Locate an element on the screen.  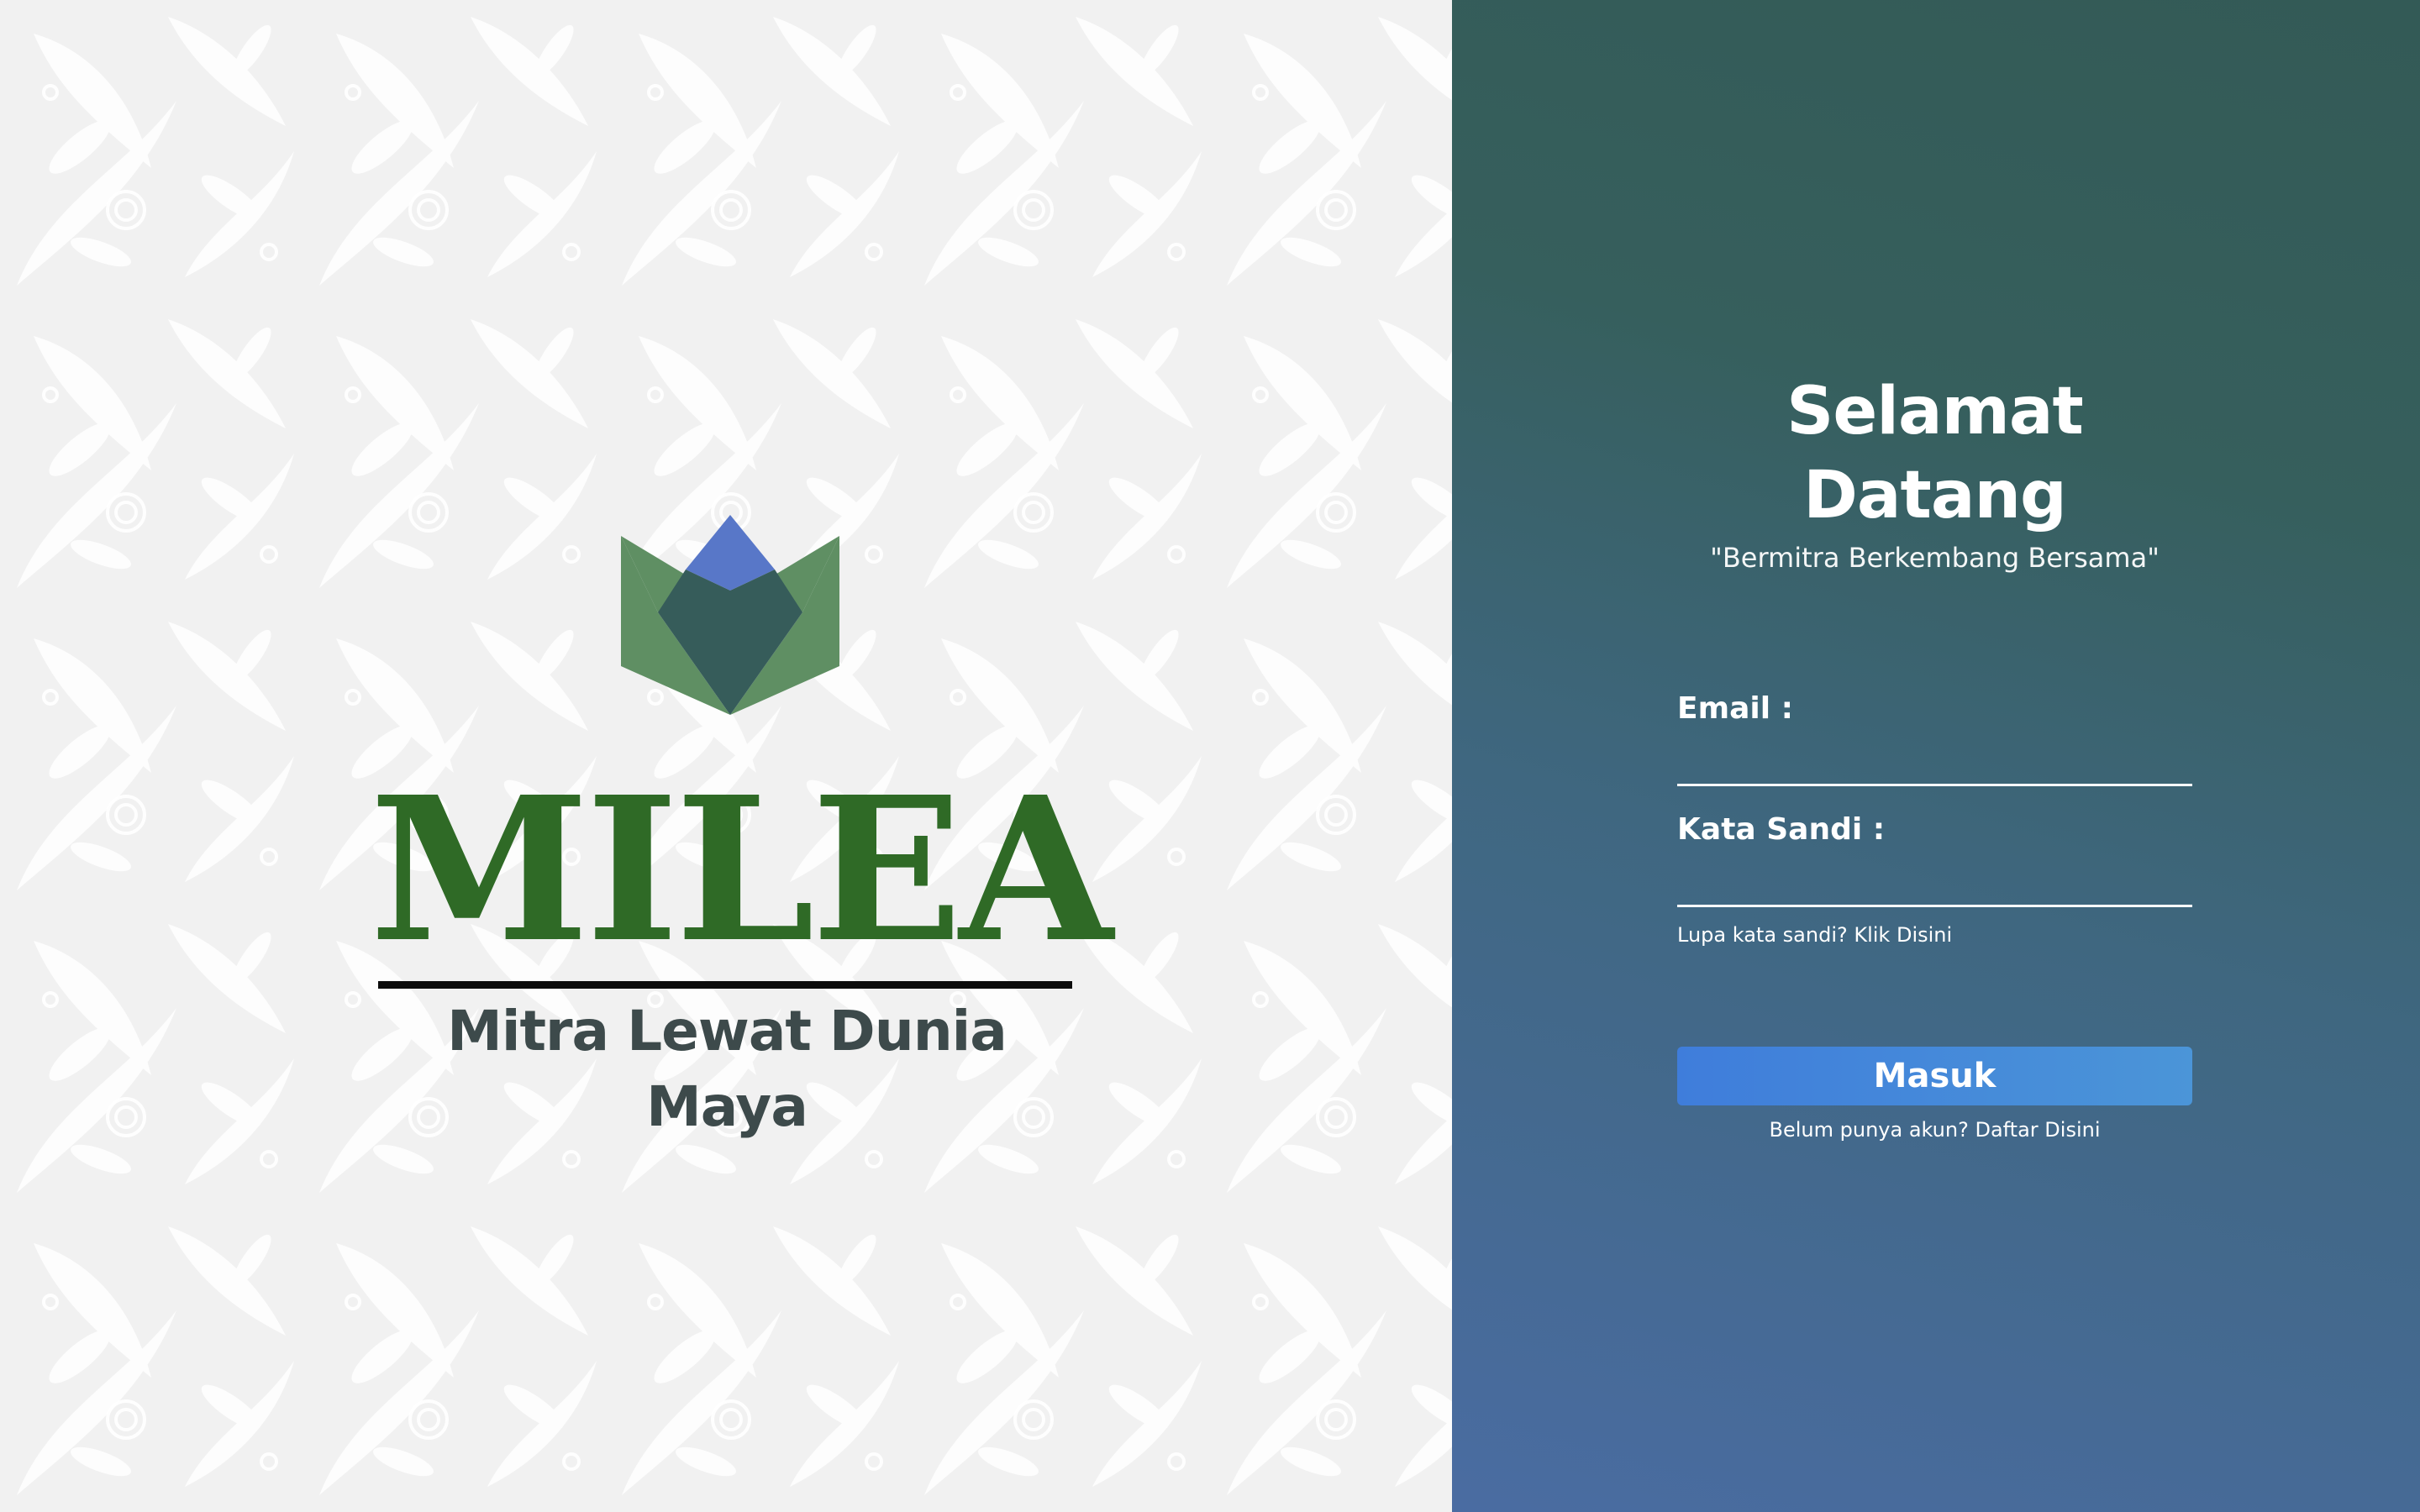
email-field-group: Email : is located at coordinates (1934, 737).